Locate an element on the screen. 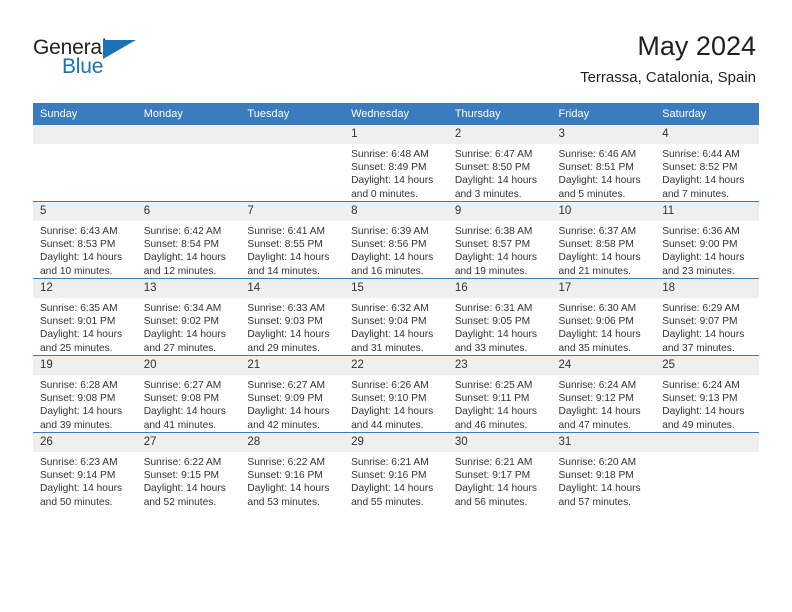 The height and width of the screenshot is (612, 792). weekday-header-wednesday: Wednesday is located at coordinates (396, 114).